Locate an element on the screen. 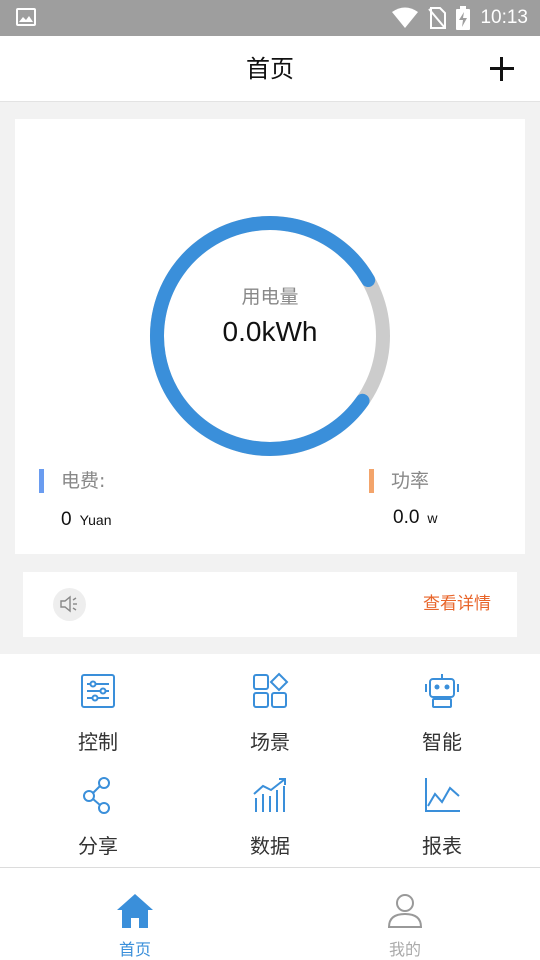 This screenshot has height=960, width=540. page-title: 首页 is located at coordinates (270, 69).